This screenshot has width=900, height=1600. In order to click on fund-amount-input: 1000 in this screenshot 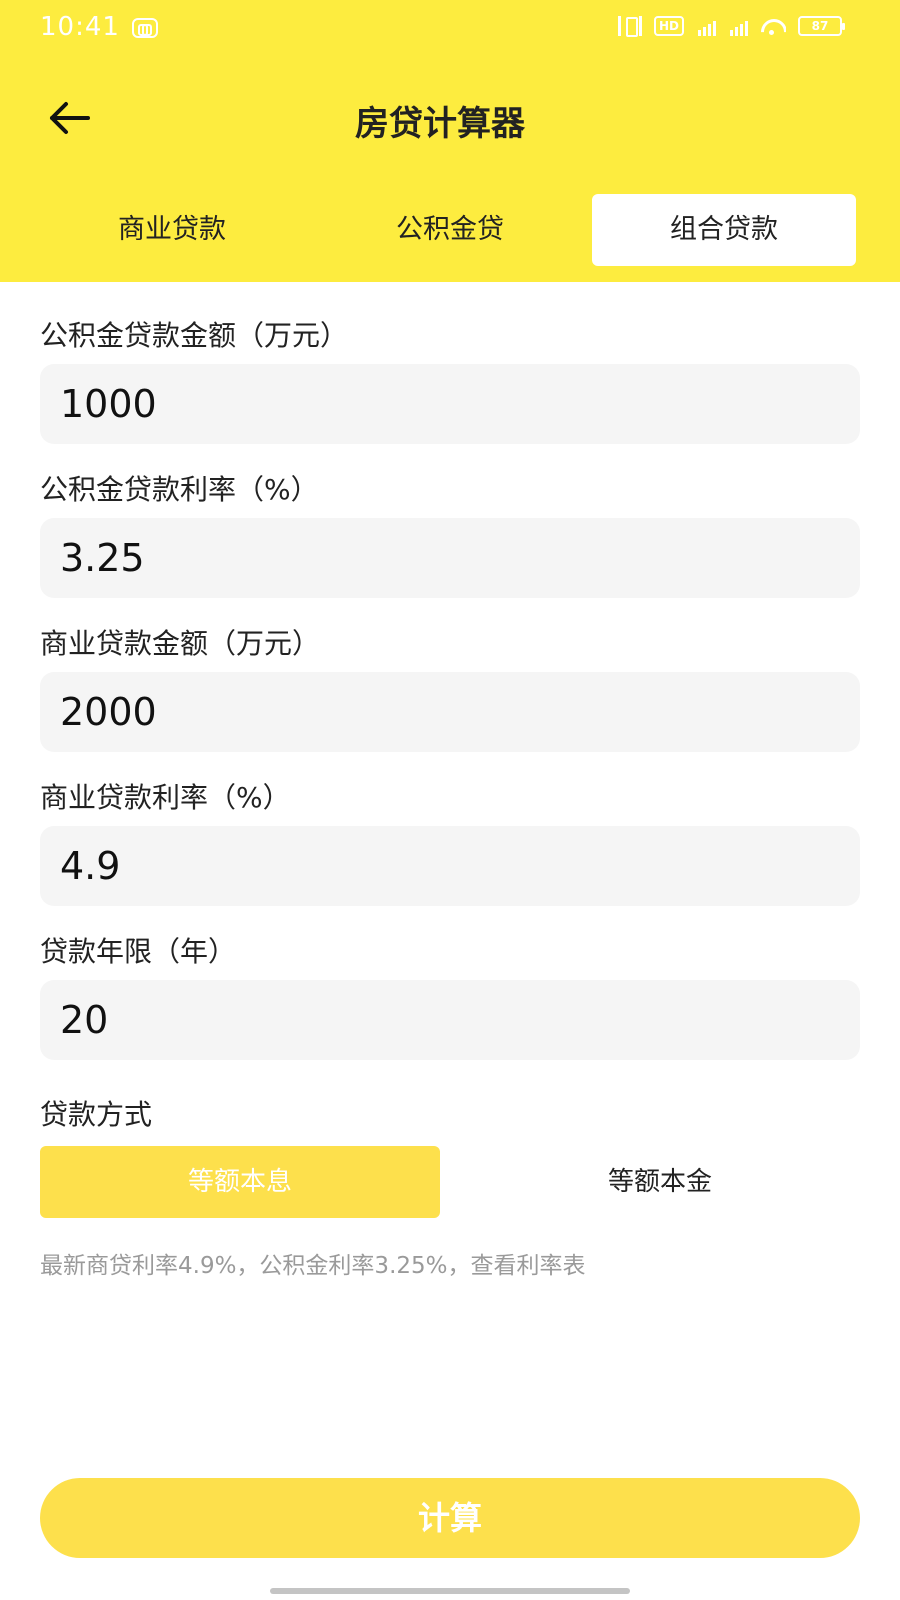, I will do `click(450, 404)`.